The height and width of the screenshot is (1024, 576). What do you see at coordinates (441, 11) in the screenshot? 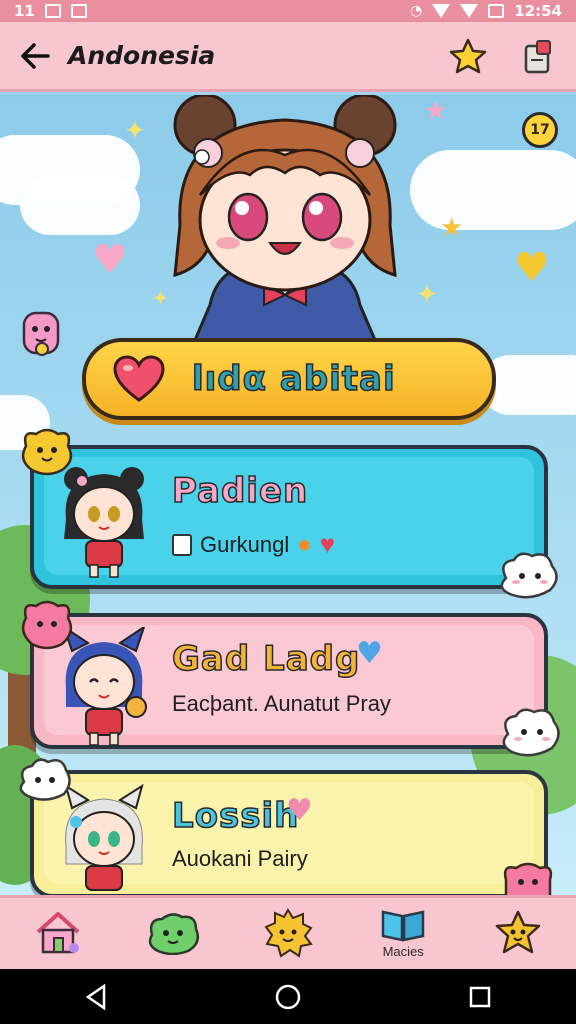
I see `wifi-icon` at bounding box center [441, 11].